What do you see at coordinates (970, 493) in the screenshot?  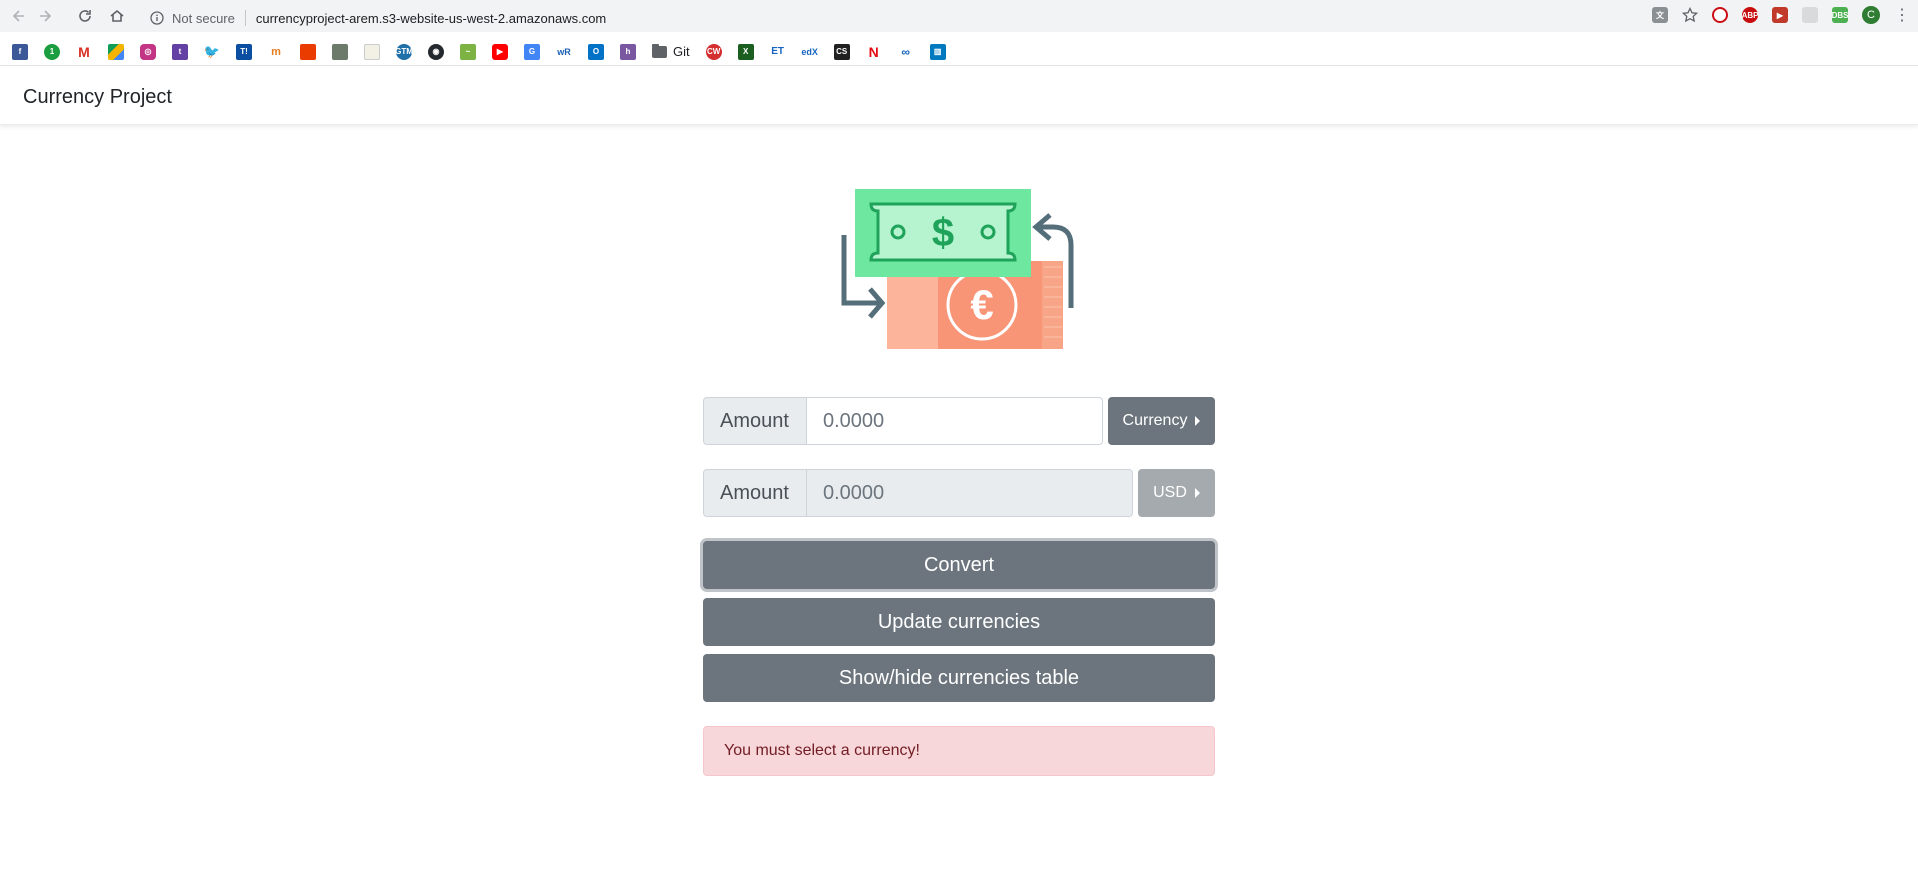 I see `to-amount-output` at bounding box center [970, 493].